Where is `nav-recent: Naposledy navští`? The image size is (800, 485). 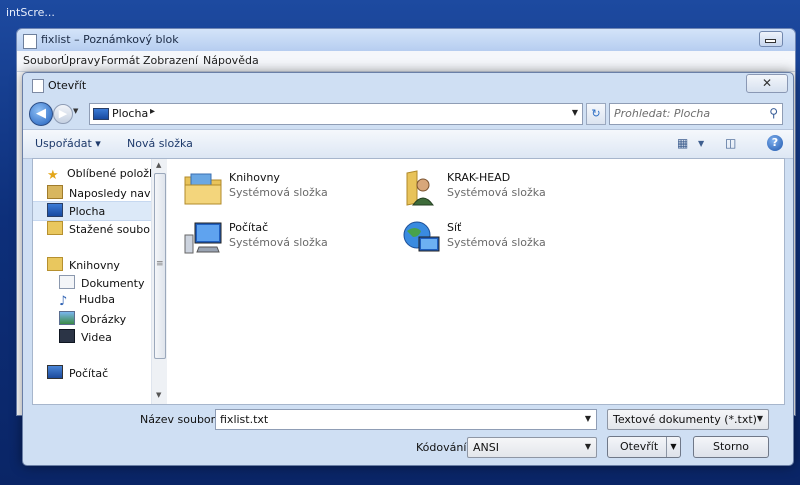
nav-recent: Naposledy navští is located at coordinates (99, 192).